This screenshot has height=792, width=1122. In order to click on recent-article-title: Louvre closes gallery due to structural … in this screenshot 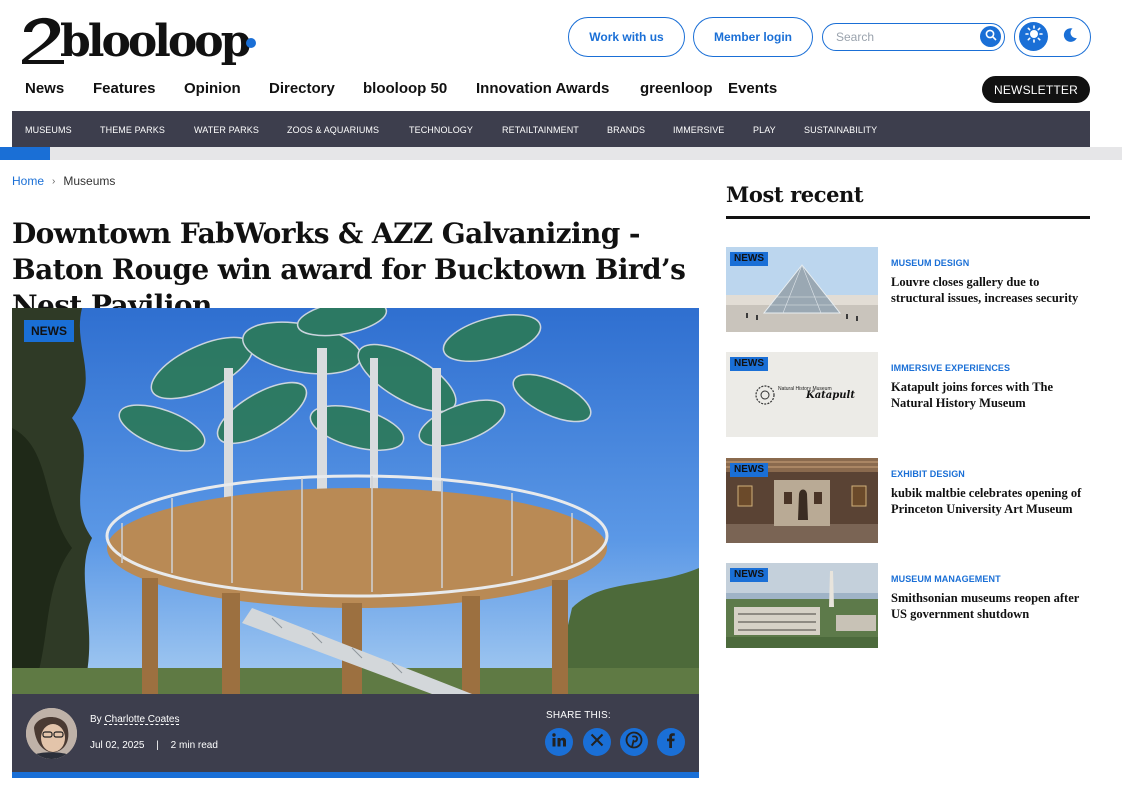, I will do `click(988, 290)`.